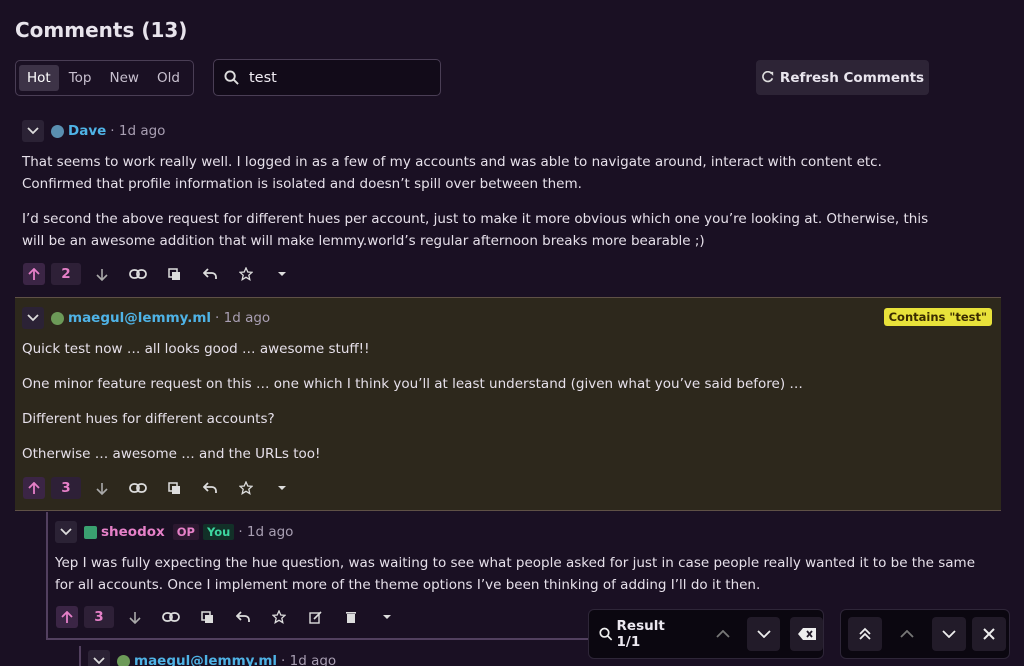 This screenshot has height=666, width=1024. I want to click on clear-search-button, so click(806, 634).